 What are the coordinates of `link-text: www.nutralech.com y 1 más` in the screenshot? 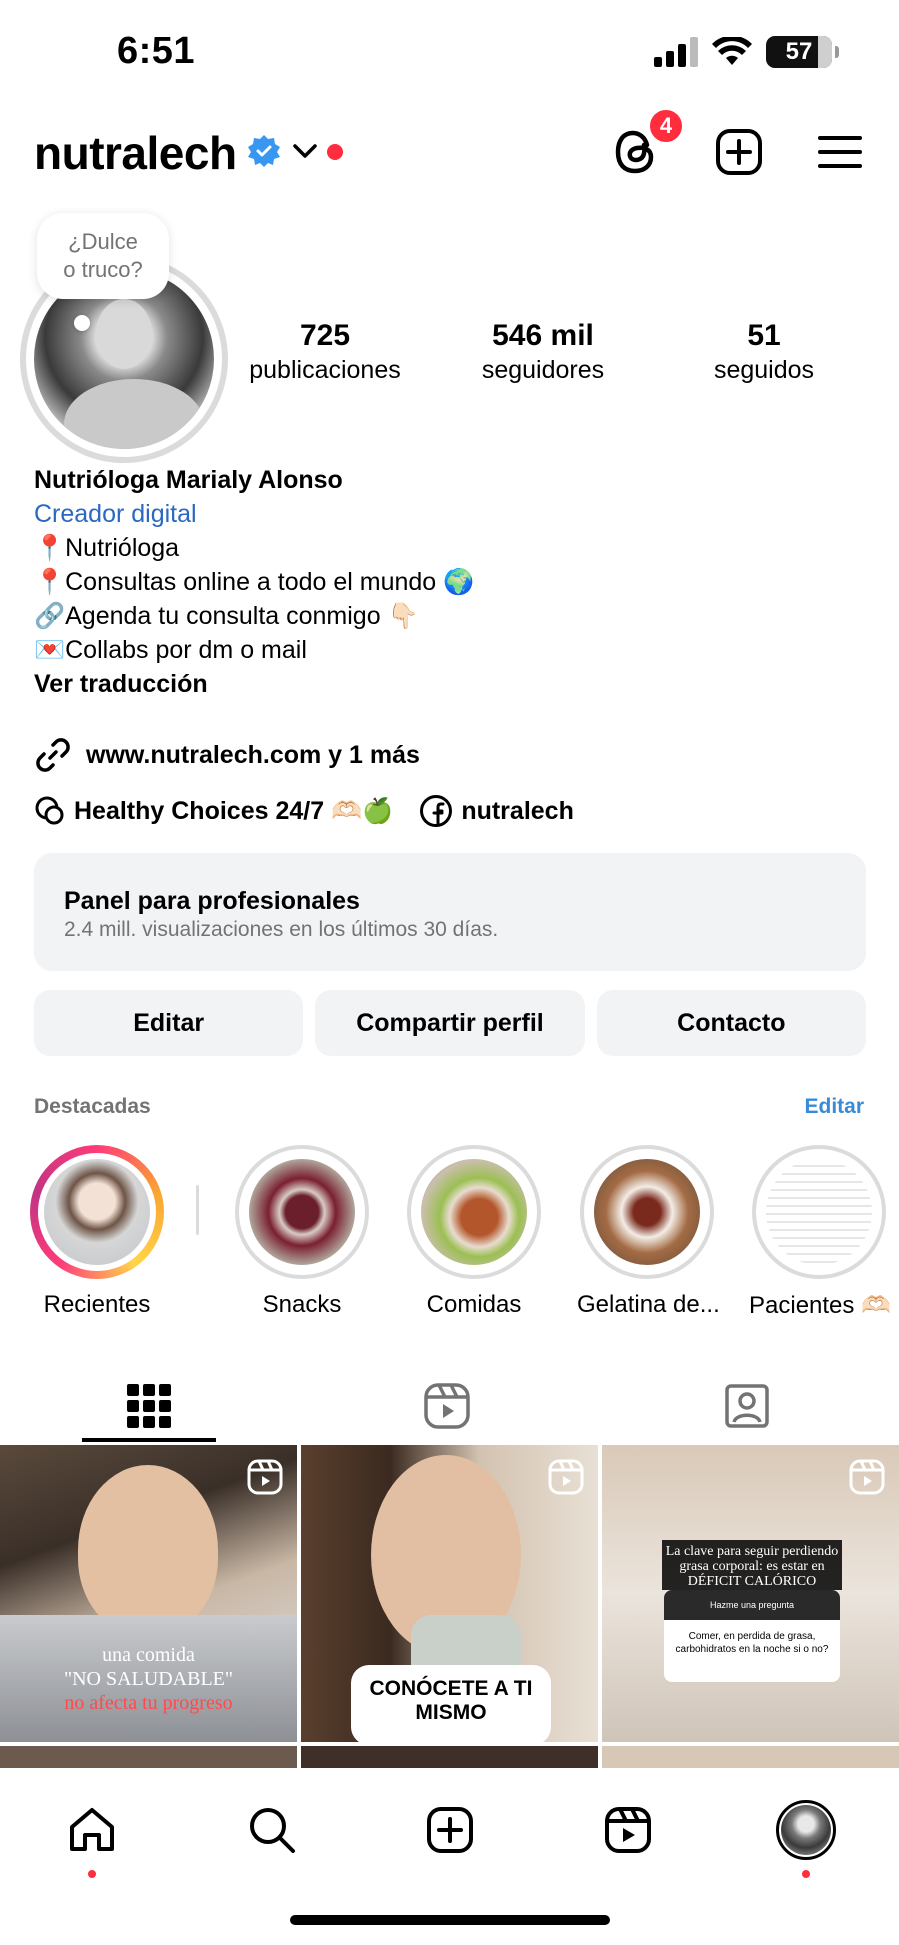 It's located at (253, 754).